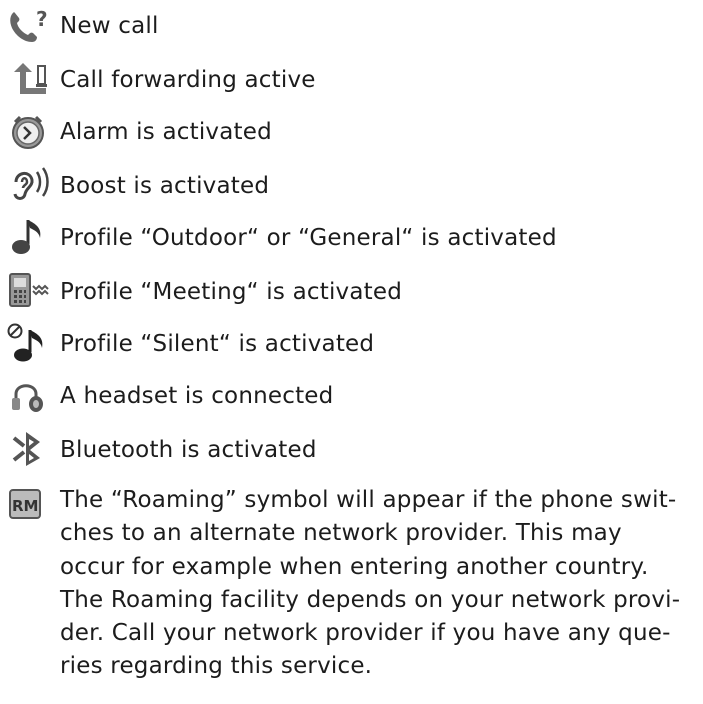  What do you see at coordinates (29, 184) in the screenshot?
I see `boost-ear-icon` at bounding box center [29, 184].